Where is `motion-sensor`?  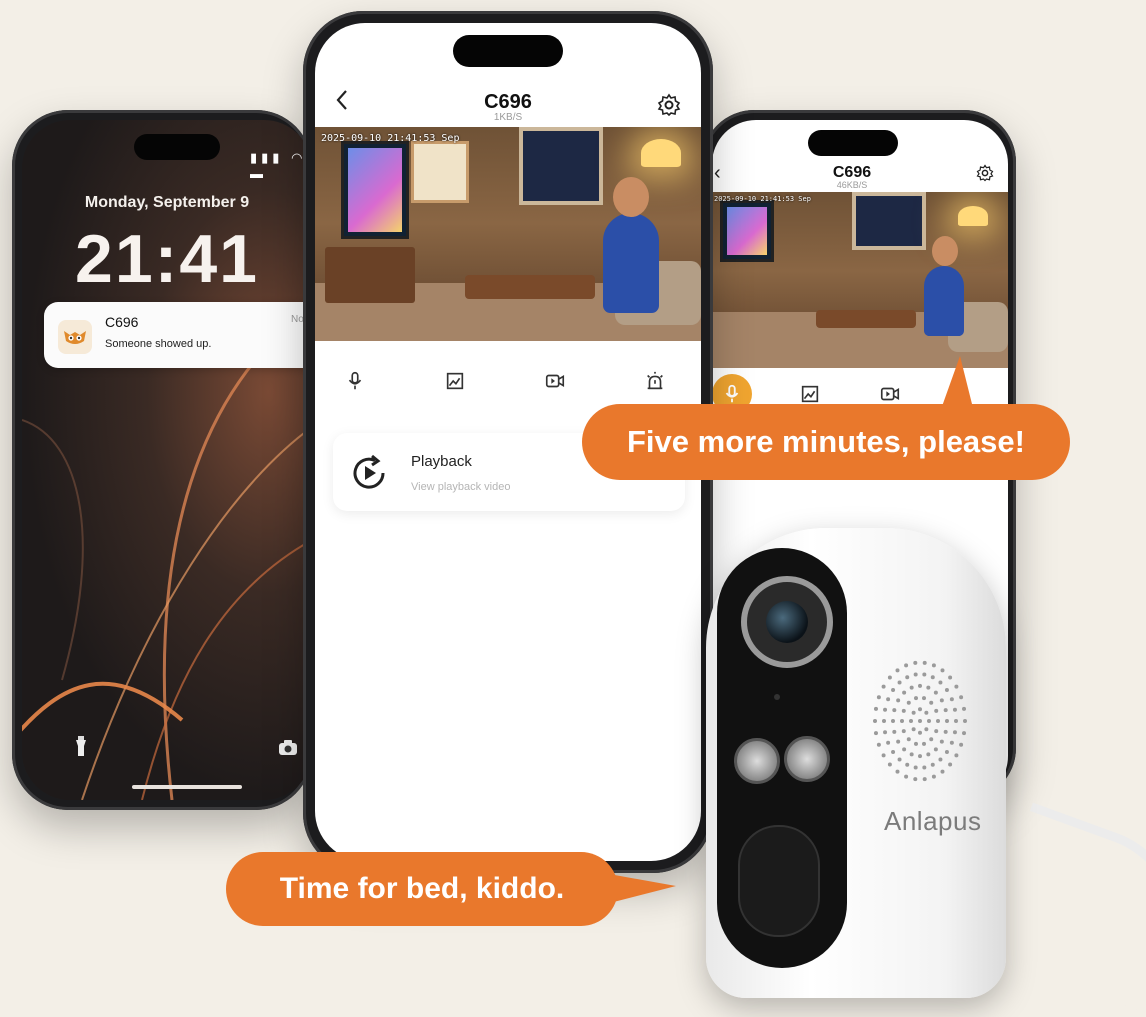 motion-sensor is located at coordinates (779, 881).